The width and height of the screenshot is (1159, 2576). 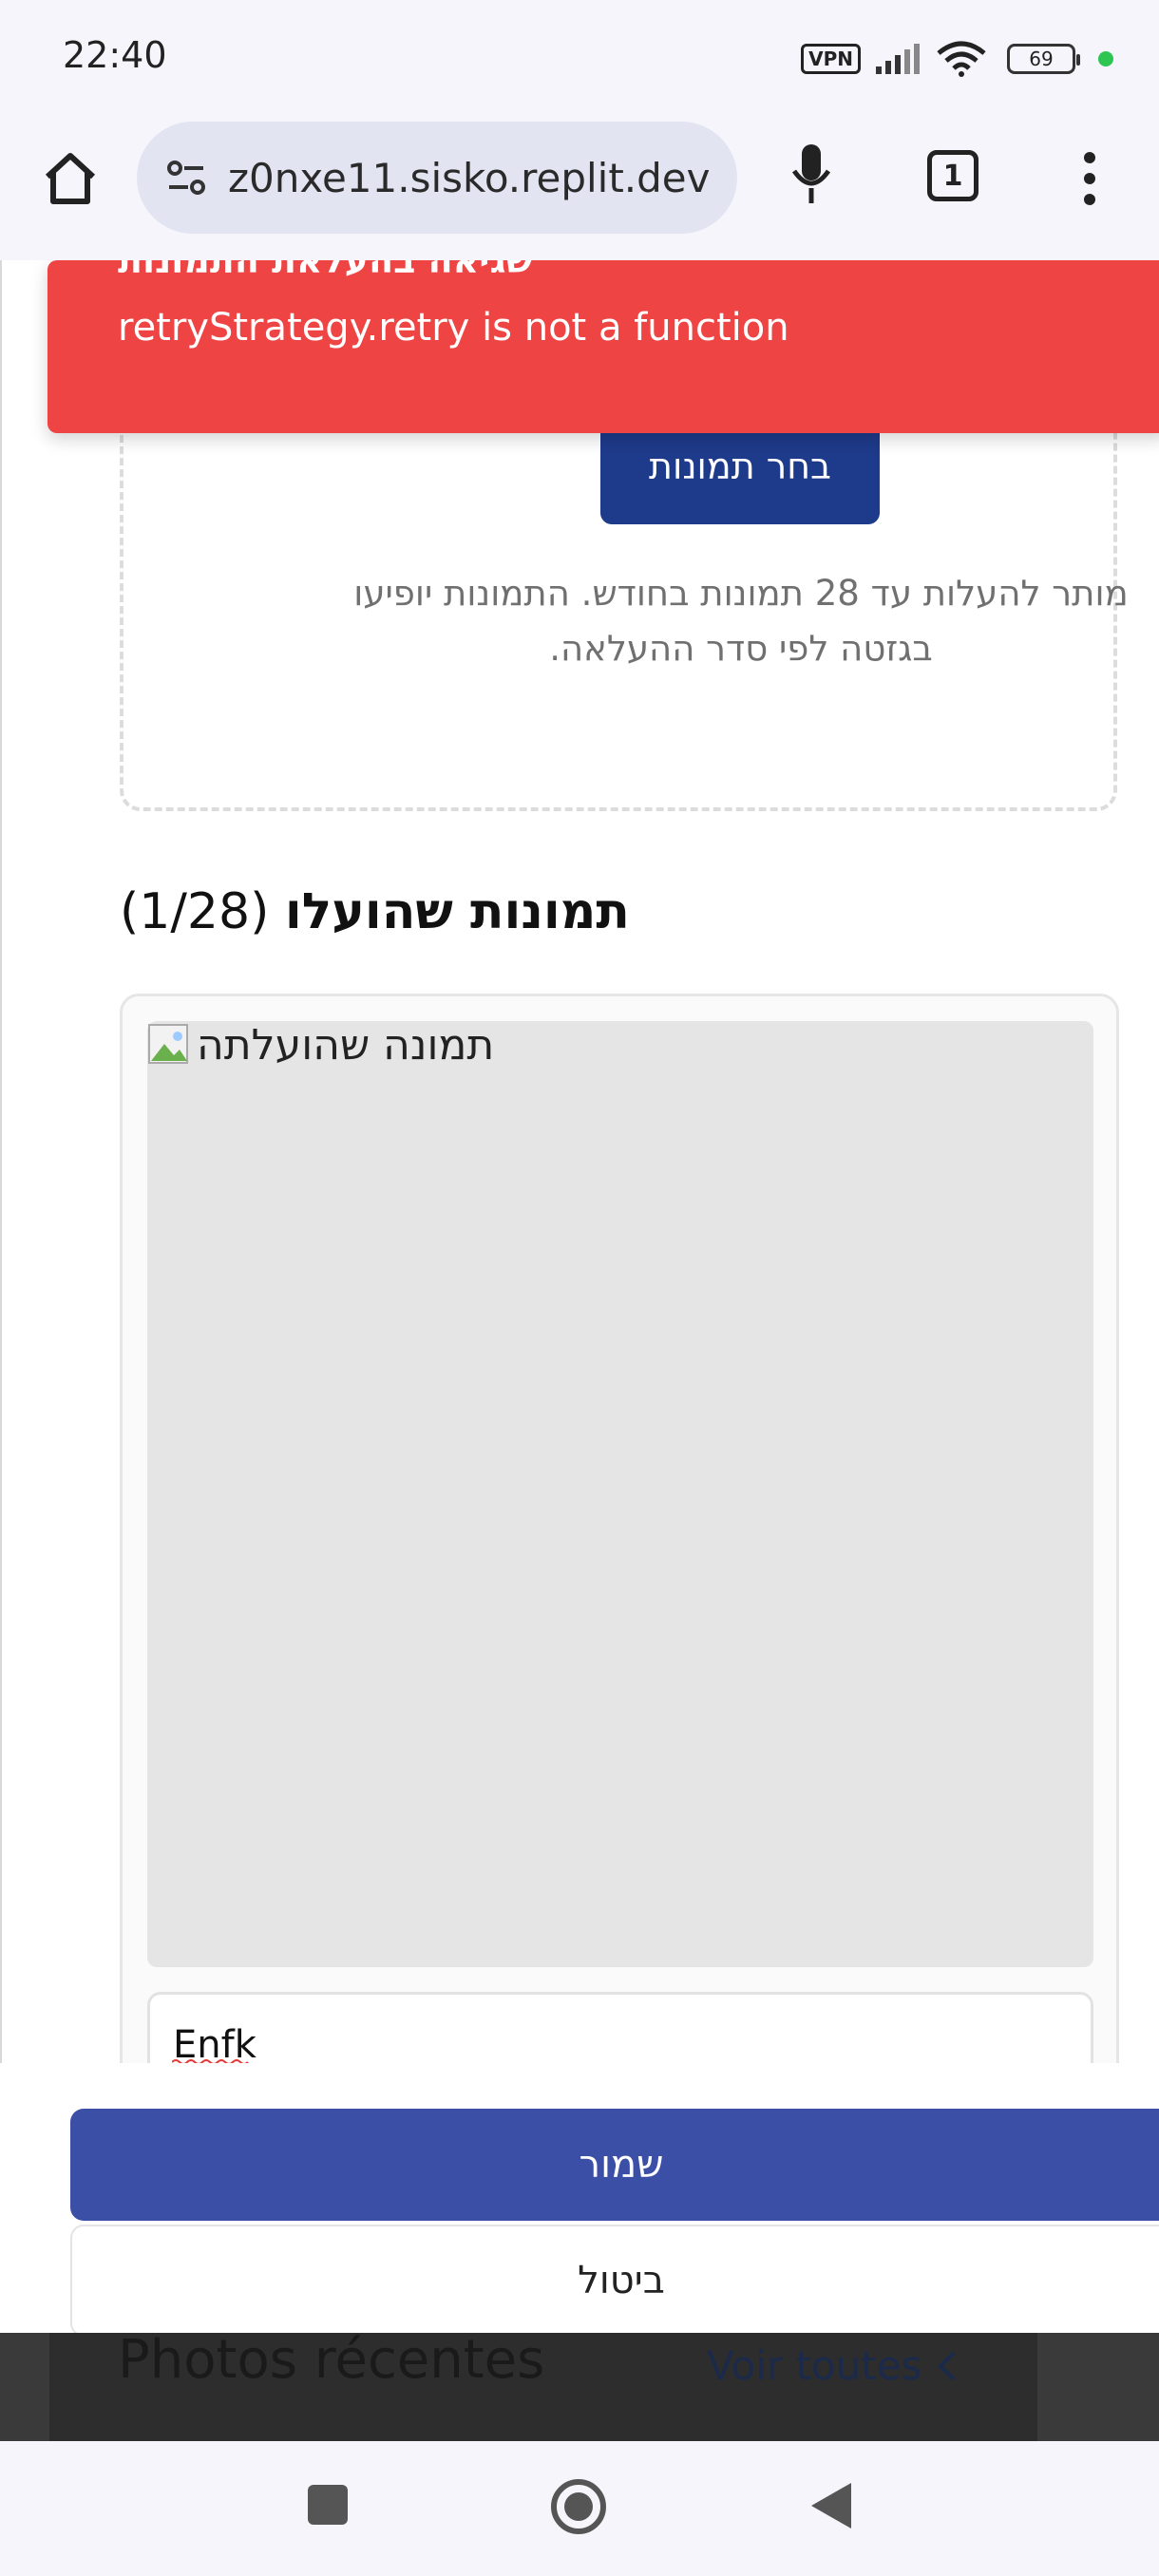 What do you see at coordinates (186, 178) in the screenshot?
I see `site-settings-icon` at bounding box center [186, 178].